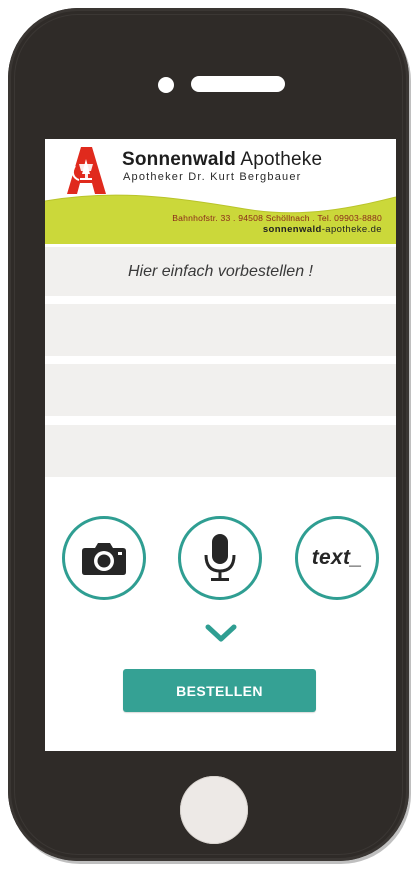 This screenshot has width=417, height=869. Describe the element at coordinates (86, 170) in the screenshot. I see `apotheke-logo-icon` at that location.